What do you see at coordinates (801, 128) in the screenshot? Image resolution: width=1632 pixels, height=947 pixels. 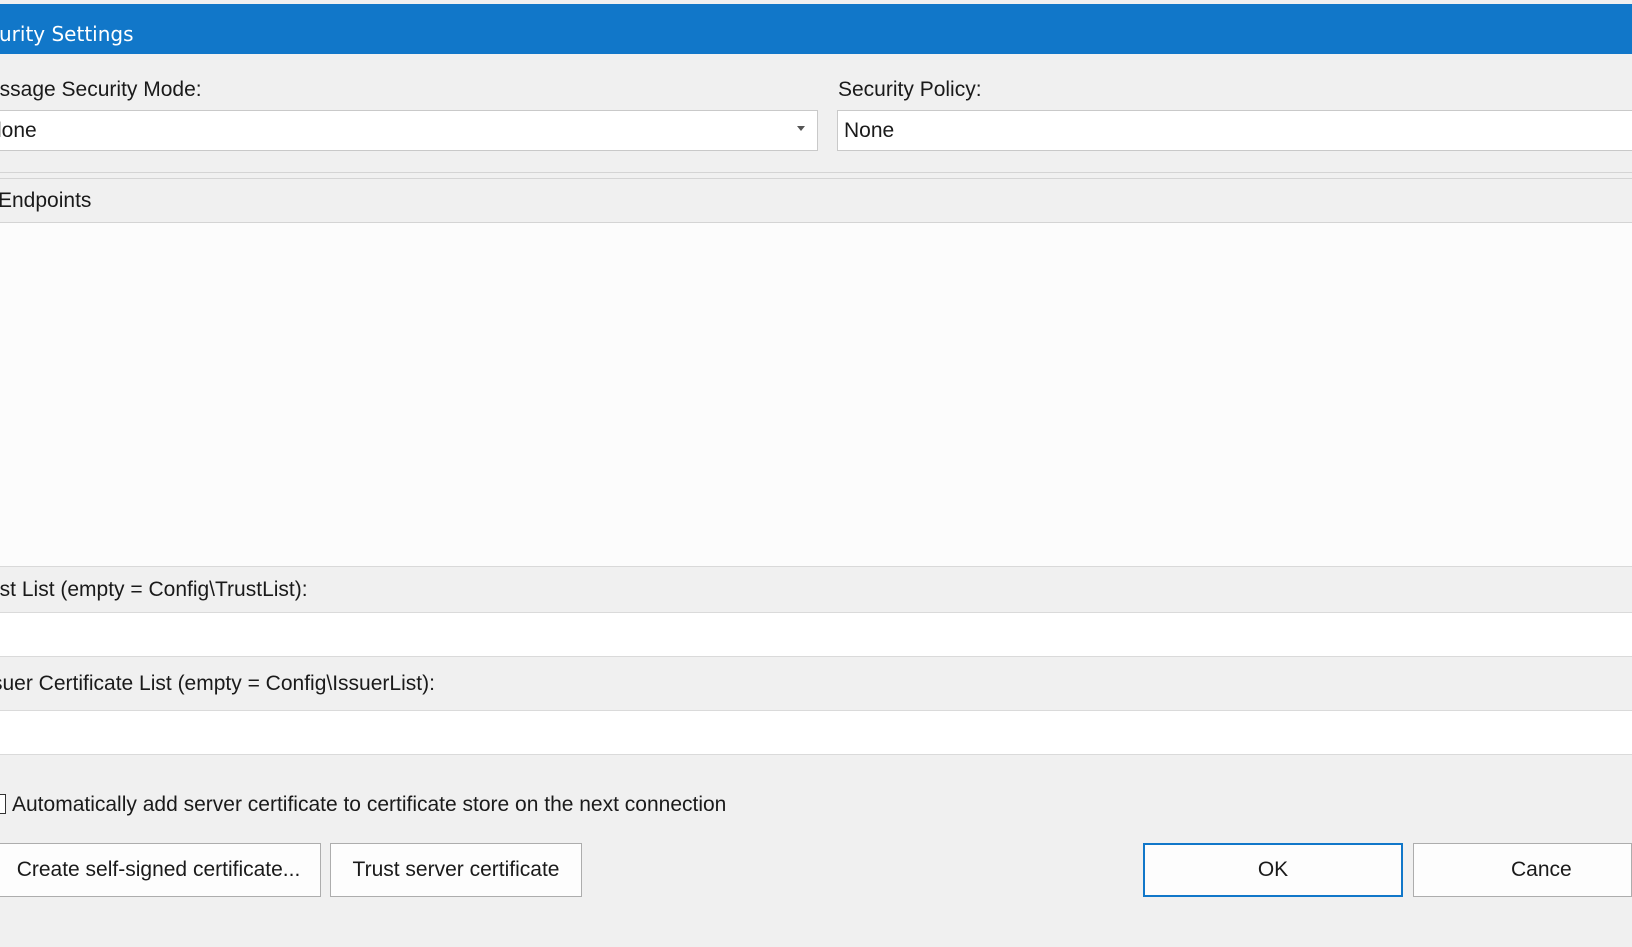 I see `chevron-down-icon` at bounding box center [801, 128].